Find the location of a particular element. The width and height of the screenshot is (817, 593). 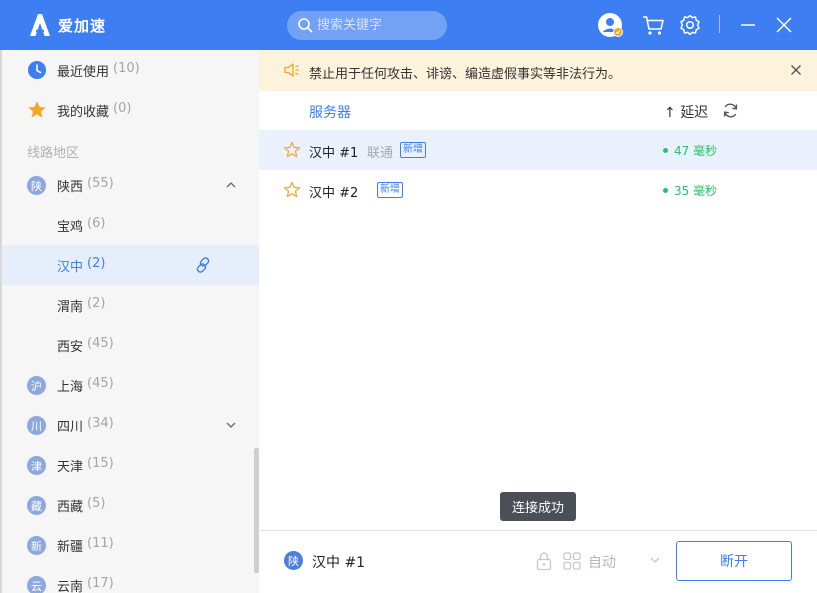

sidebar-item-xinjiang: 新 新疆 (11) is located at coordinates (130, 545).